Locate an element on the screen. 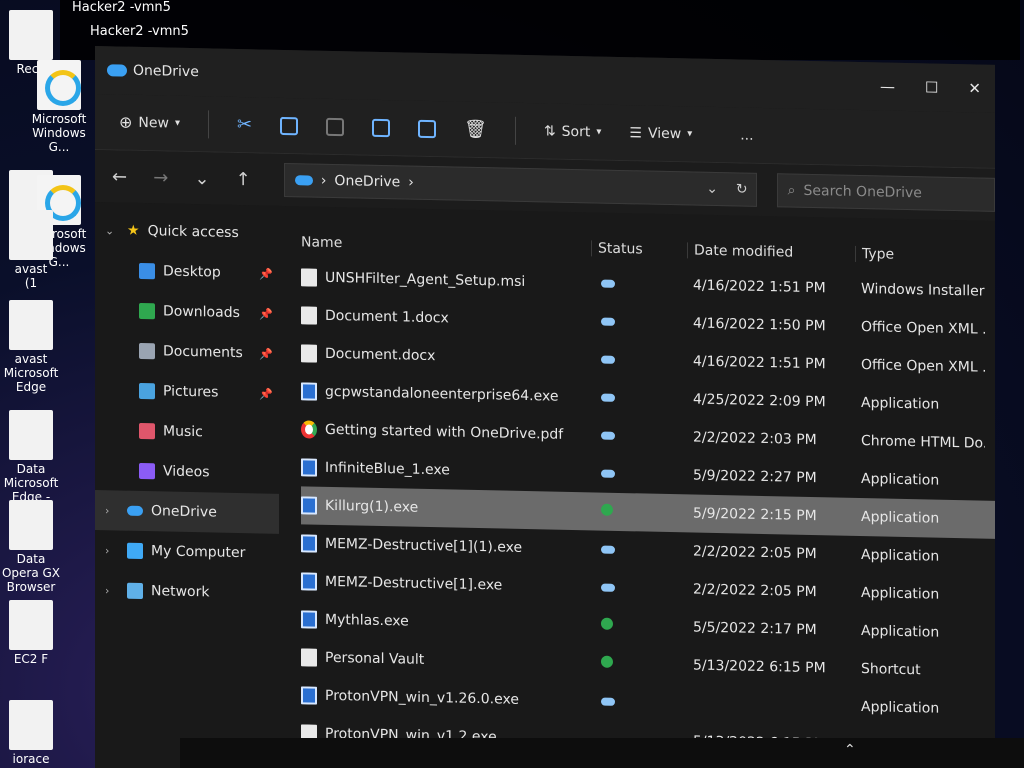 This screenshot has width=1024, height=768. sidebar-item-onedrive: › OneDrive is located at coordinates (187, 512).